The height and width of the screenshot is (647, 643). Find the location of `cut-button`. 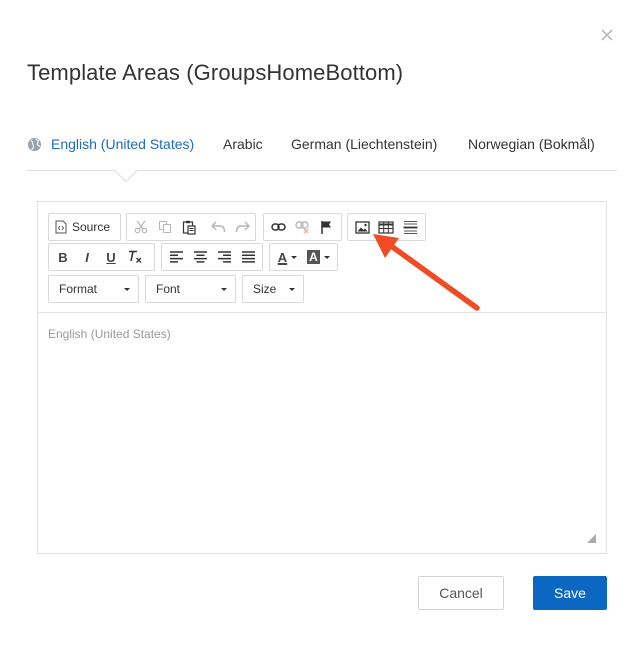

cut-button is located at coordinates (141, 227).